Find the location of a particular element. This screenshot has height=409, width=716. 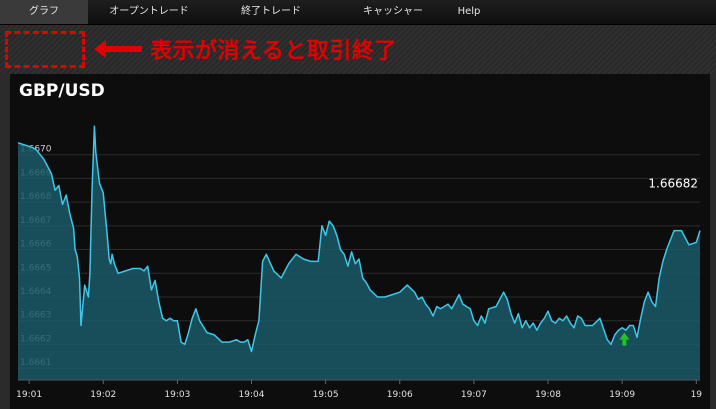

tab-open-trades: オープントレード is located at coordinates (149, 12).